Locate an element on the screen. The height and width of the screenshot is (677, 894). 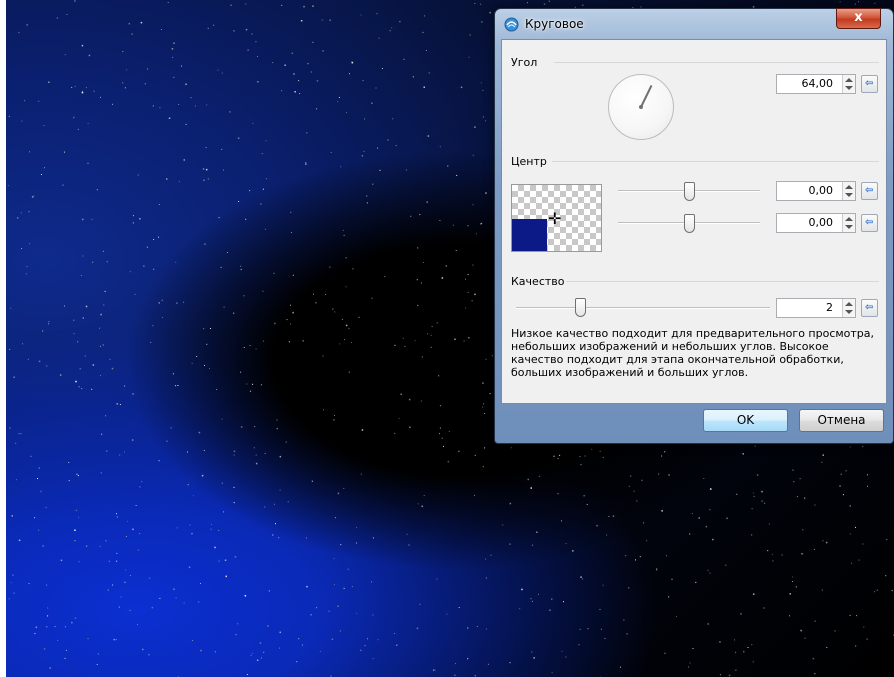
angle-label: Угол is located at coordinates (524, 62).